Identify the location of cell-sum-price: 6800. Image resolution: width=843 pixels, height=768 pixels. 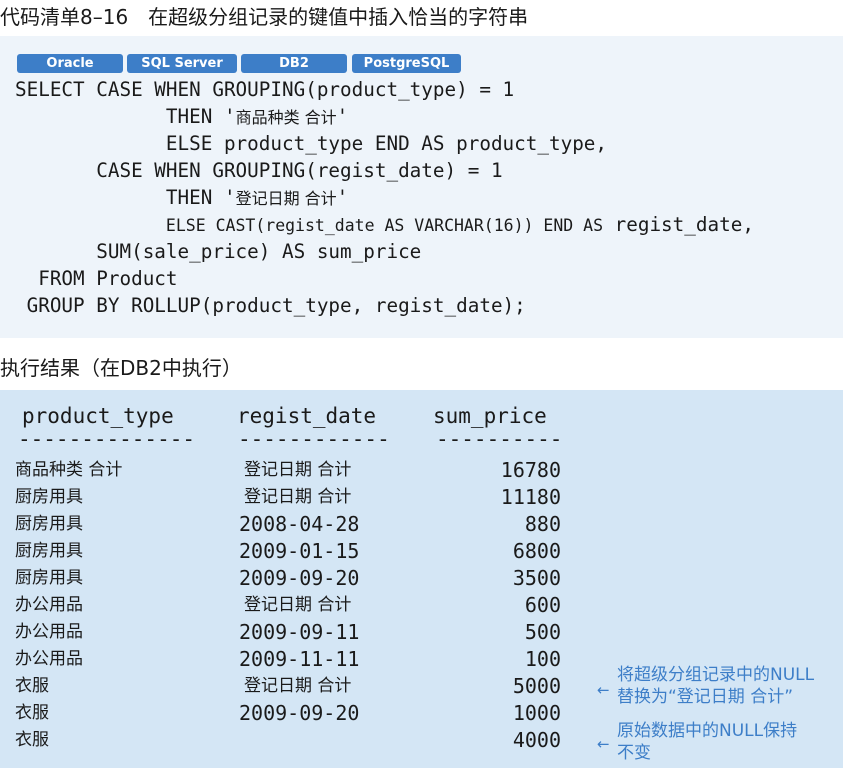
(536, 551).